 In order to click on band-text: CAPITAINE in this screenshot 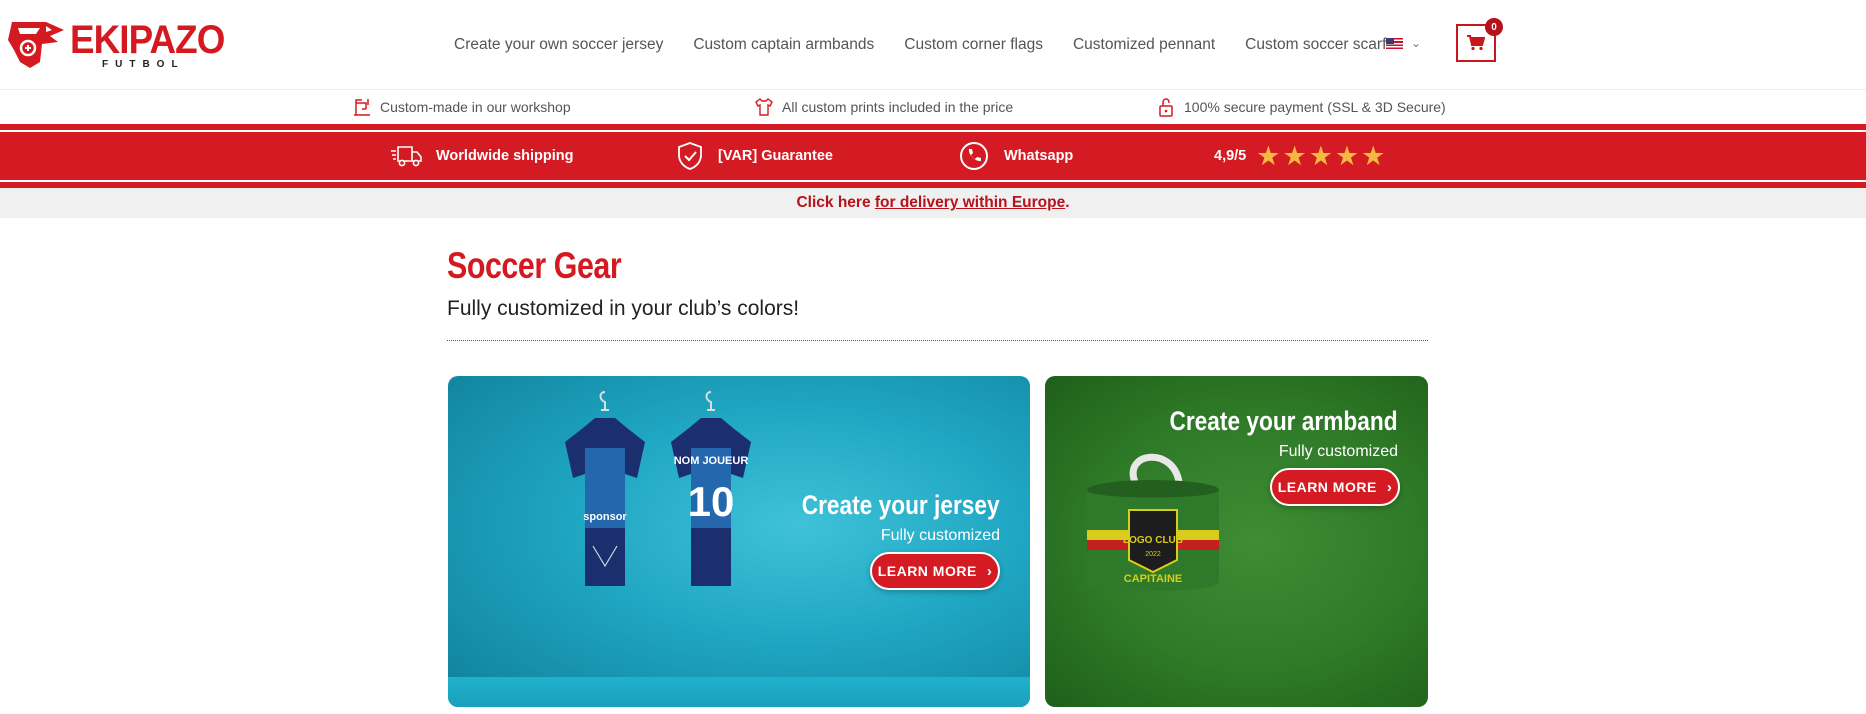, I will do `click(1153, 579)`.